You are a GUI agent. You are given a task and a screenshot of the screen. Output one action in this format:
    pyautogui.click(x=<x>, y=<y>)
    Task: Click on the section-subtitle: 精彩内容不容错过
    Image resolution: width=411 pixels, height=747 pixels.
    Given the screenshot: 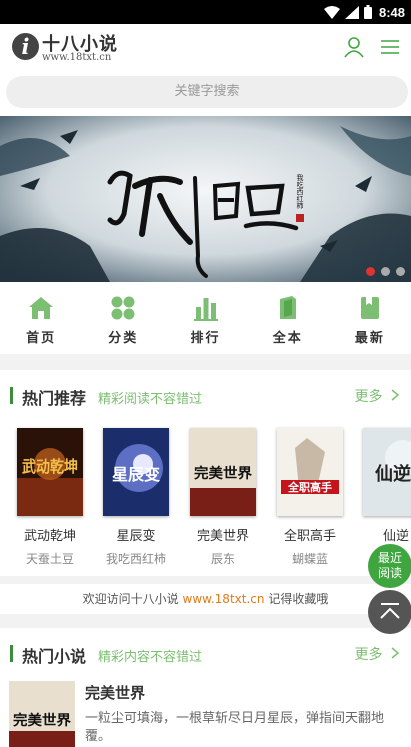 What is the action you would take?
    pyautogui.click(x=150, y=657)
    